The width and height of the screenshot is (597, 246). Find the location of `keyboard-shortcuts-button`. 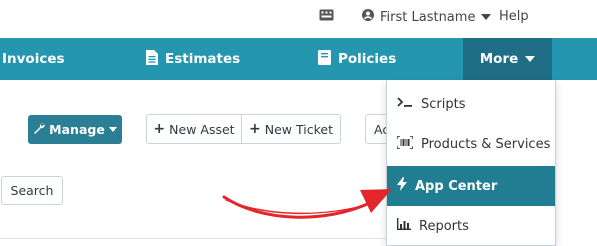

keyboard-shortcuts-button is located at coordinates (326, 17).